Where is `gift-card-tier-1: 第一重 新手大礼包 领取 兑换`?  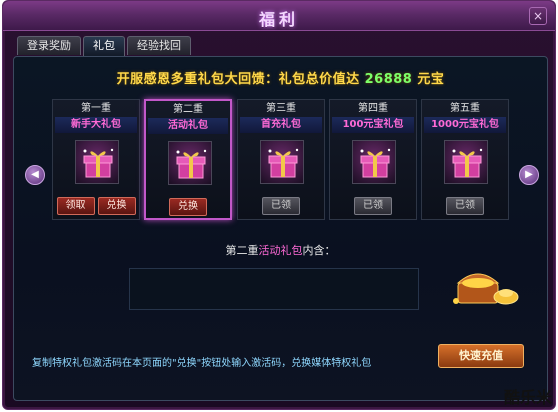 gift-card-tier-1: 第一重 新手大礼包 领取 兑换 is located at coordinates (96, 159).